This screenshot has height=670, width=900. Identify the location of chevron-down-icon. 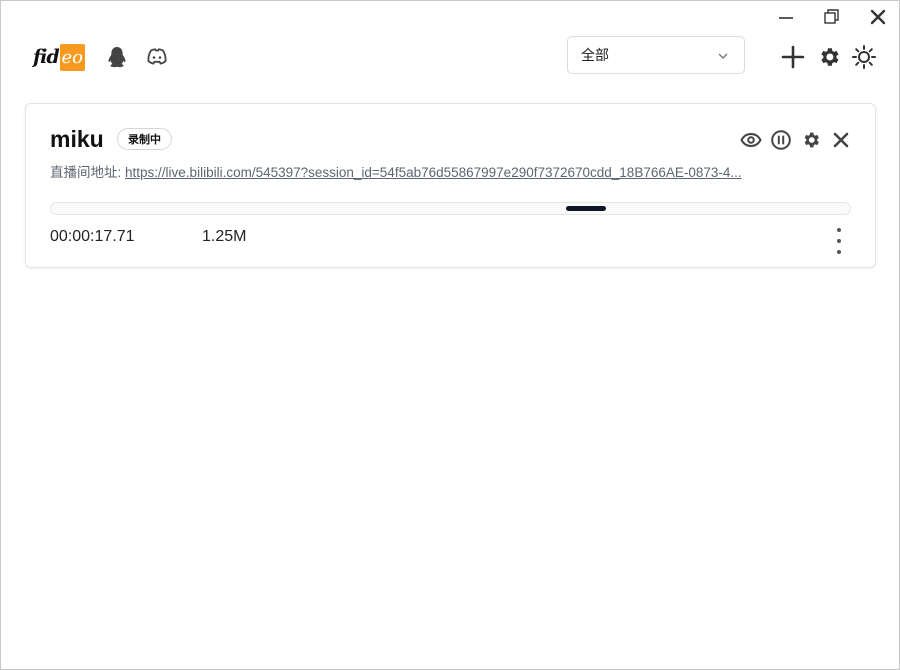
(723, 56).